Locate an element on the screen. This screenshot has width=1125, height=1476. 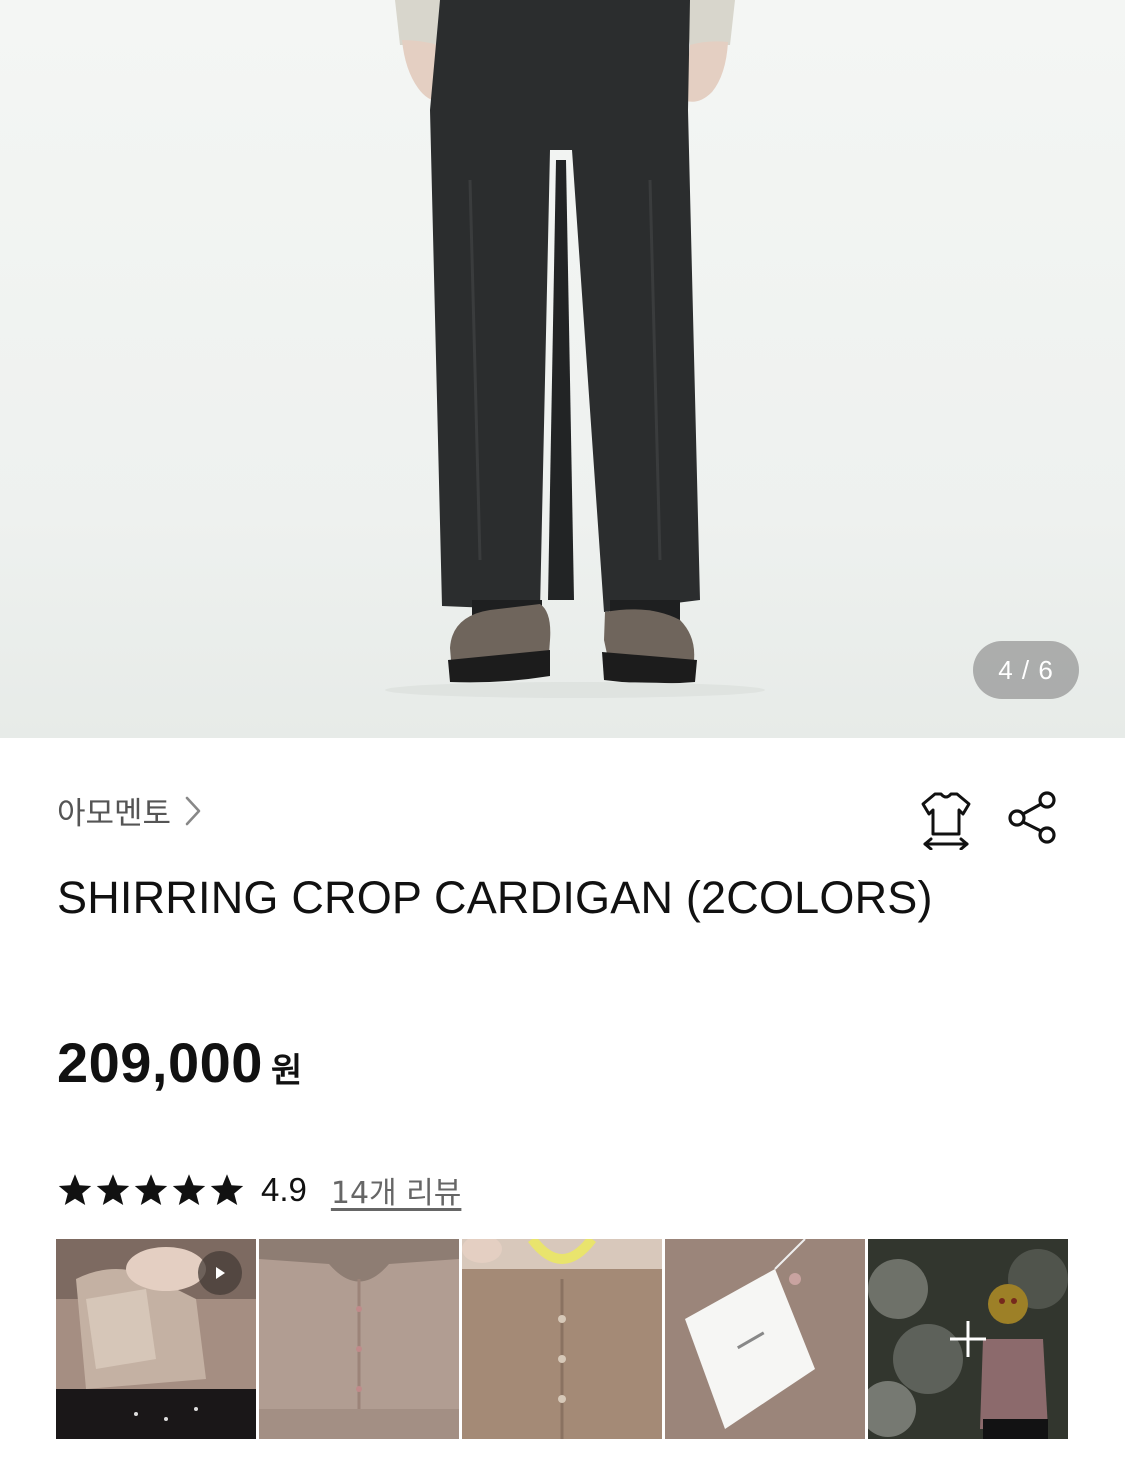
product-title: SHIRRING CROP CARDIGAN (2COLORS) is located at coordinates (495, 897).